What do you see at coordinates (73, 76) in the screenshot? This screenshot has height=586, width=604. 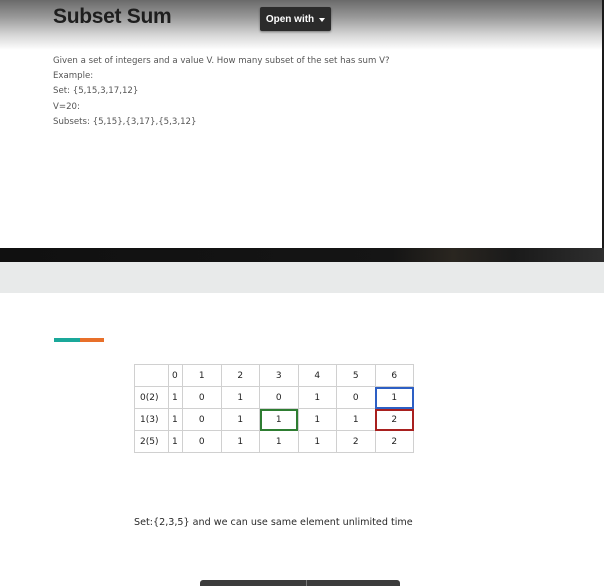 I see `description-line: Example:` at bounding box center [73, 76].